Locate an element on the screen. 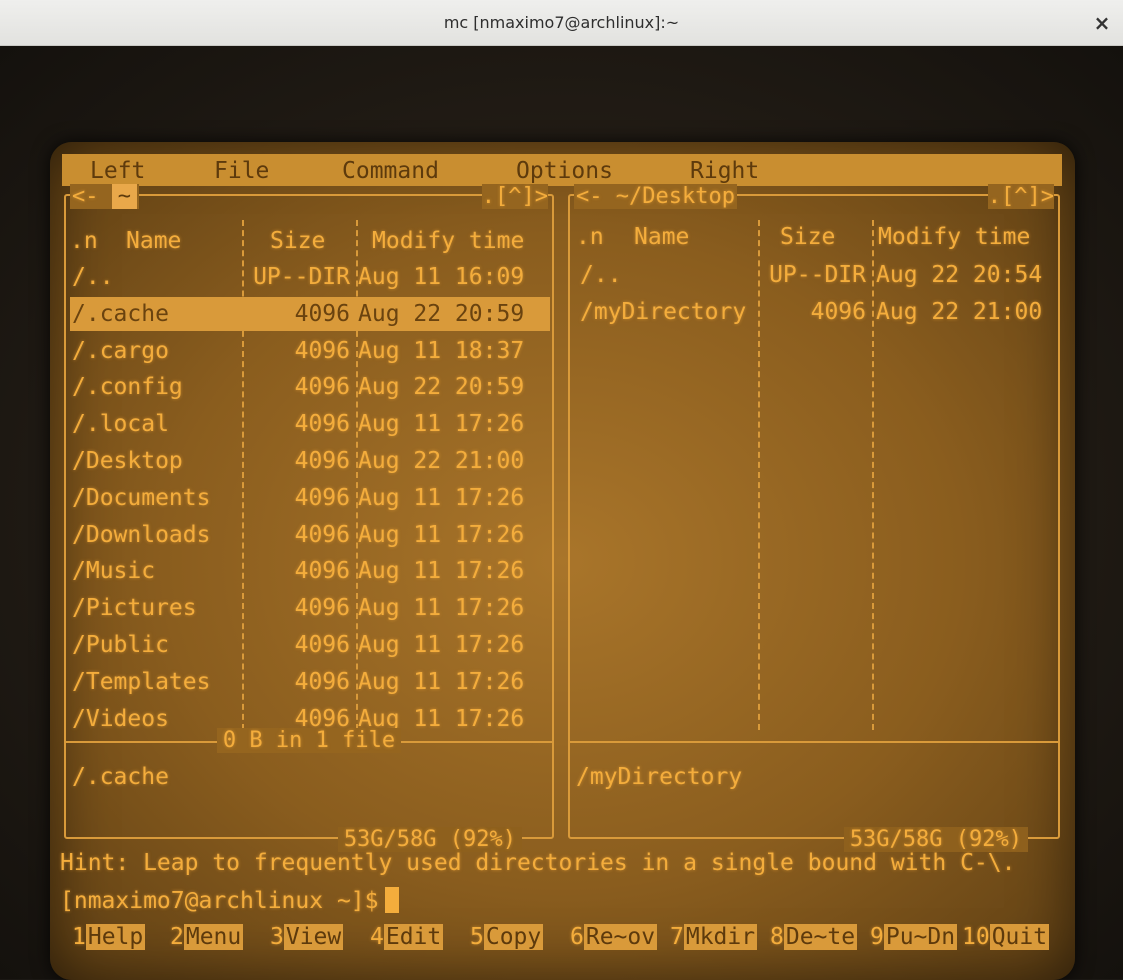 The width and height of the screenshot is (1123, 980). file-name: /Templates is located at coordinates (141, 681).